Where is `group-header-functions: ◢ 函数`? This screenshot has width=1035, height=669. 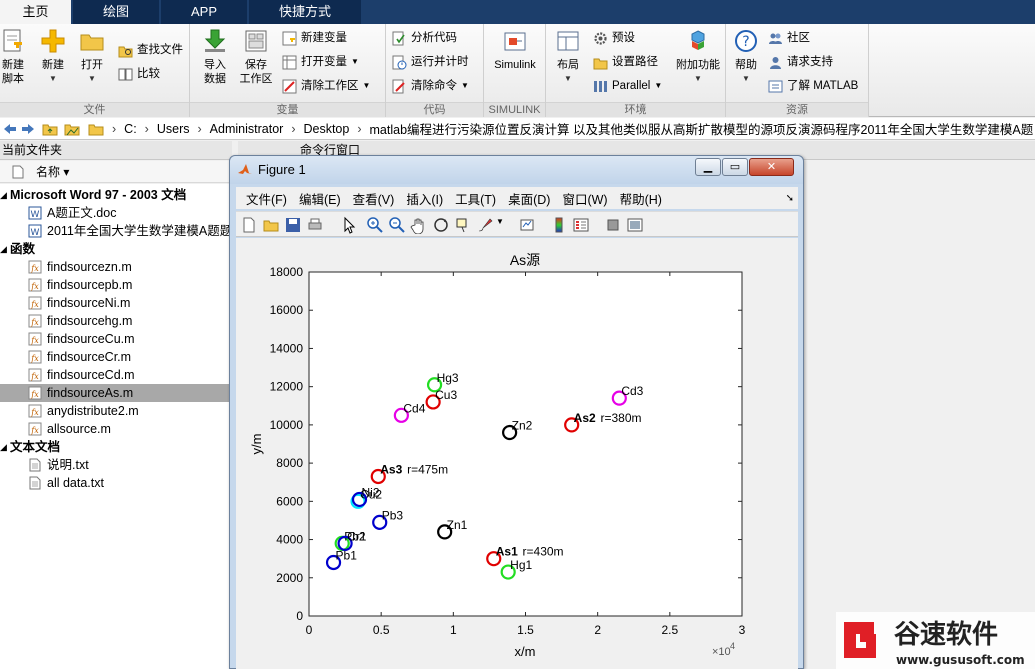 group-header-functions: ◢ 函数 is located at coordinates (115, 249).